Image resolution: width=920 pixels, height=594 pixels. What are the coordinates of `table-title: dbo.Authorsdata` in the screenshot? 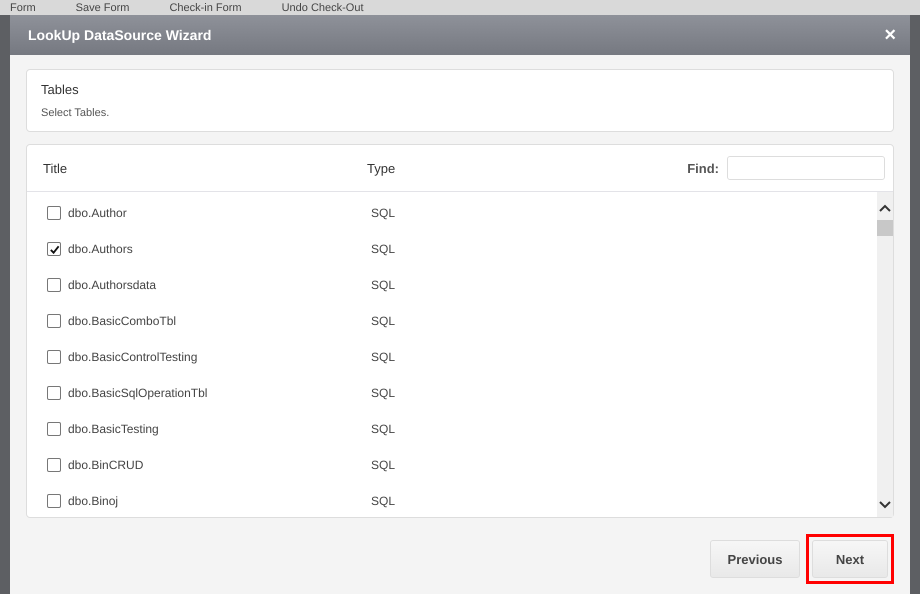 It's located at (112, 285).